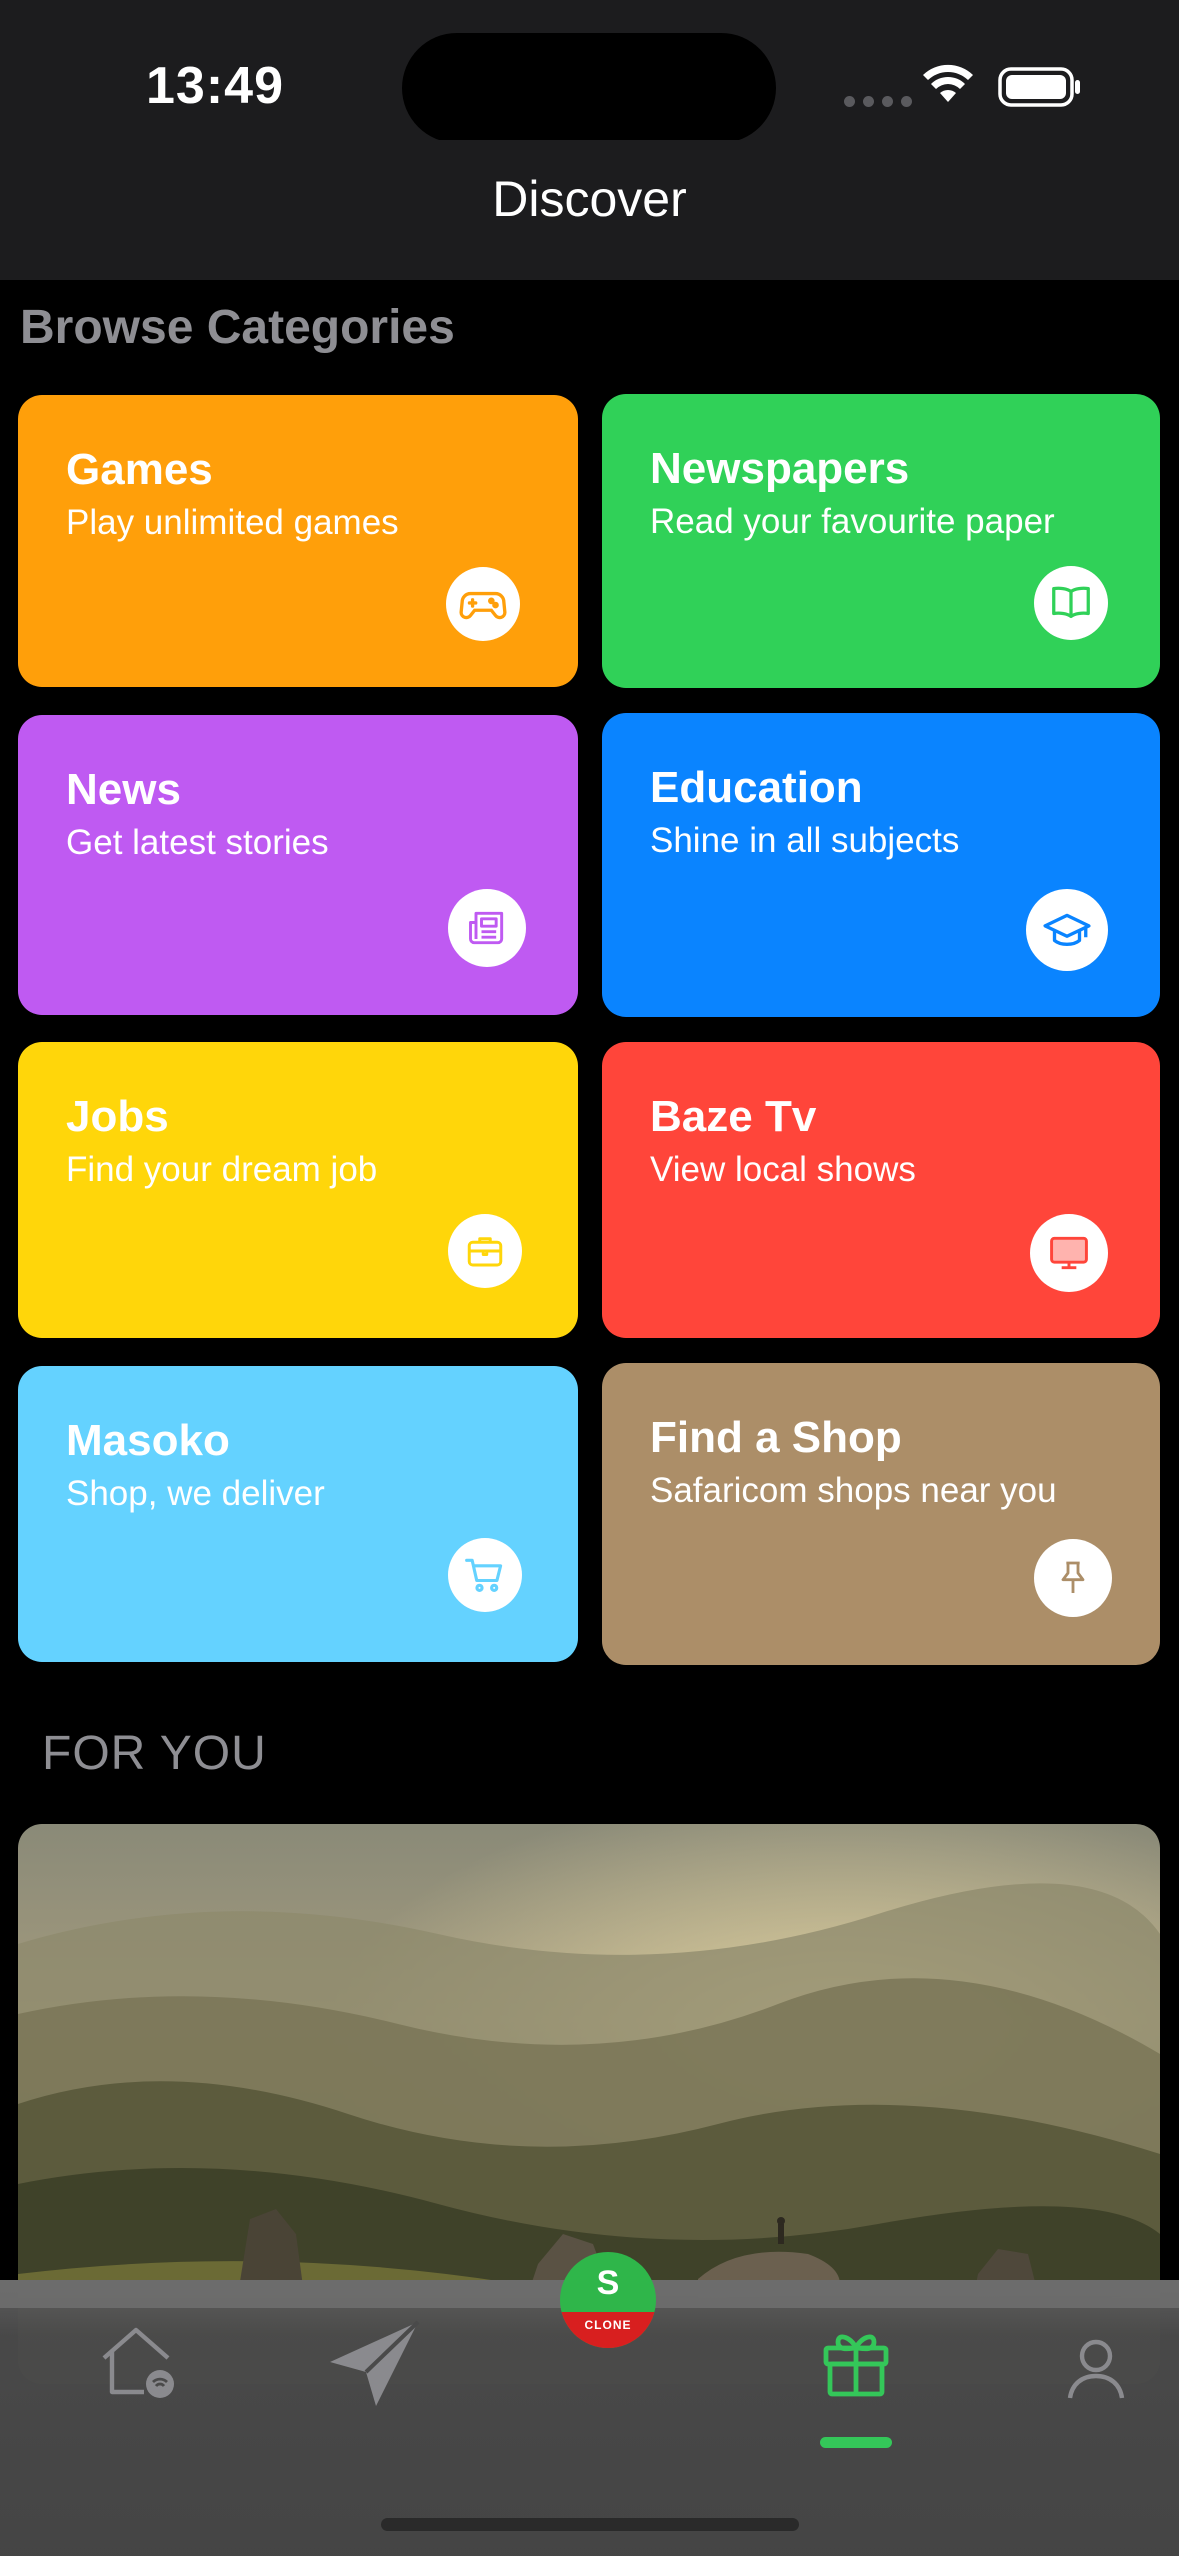 This screenshot has height=2556, width=1179. Describe the element at coordinates (222, 1169) in the screenshot. I see `category-subtitle: Find your dream job` at that location.